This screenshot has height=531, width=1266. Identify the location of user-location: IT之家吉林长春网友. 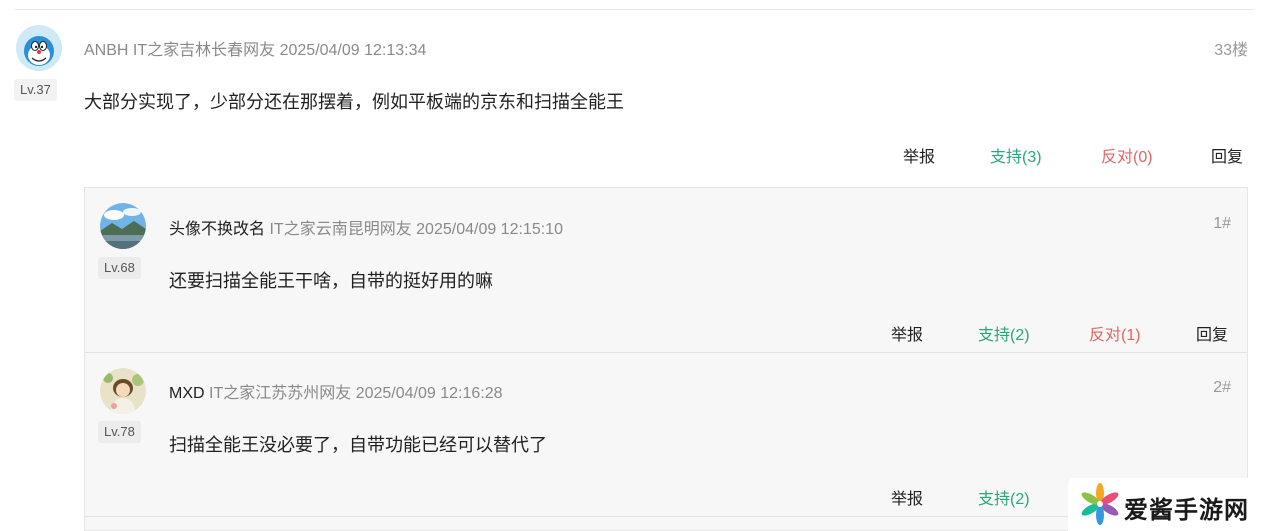
(204, 50).